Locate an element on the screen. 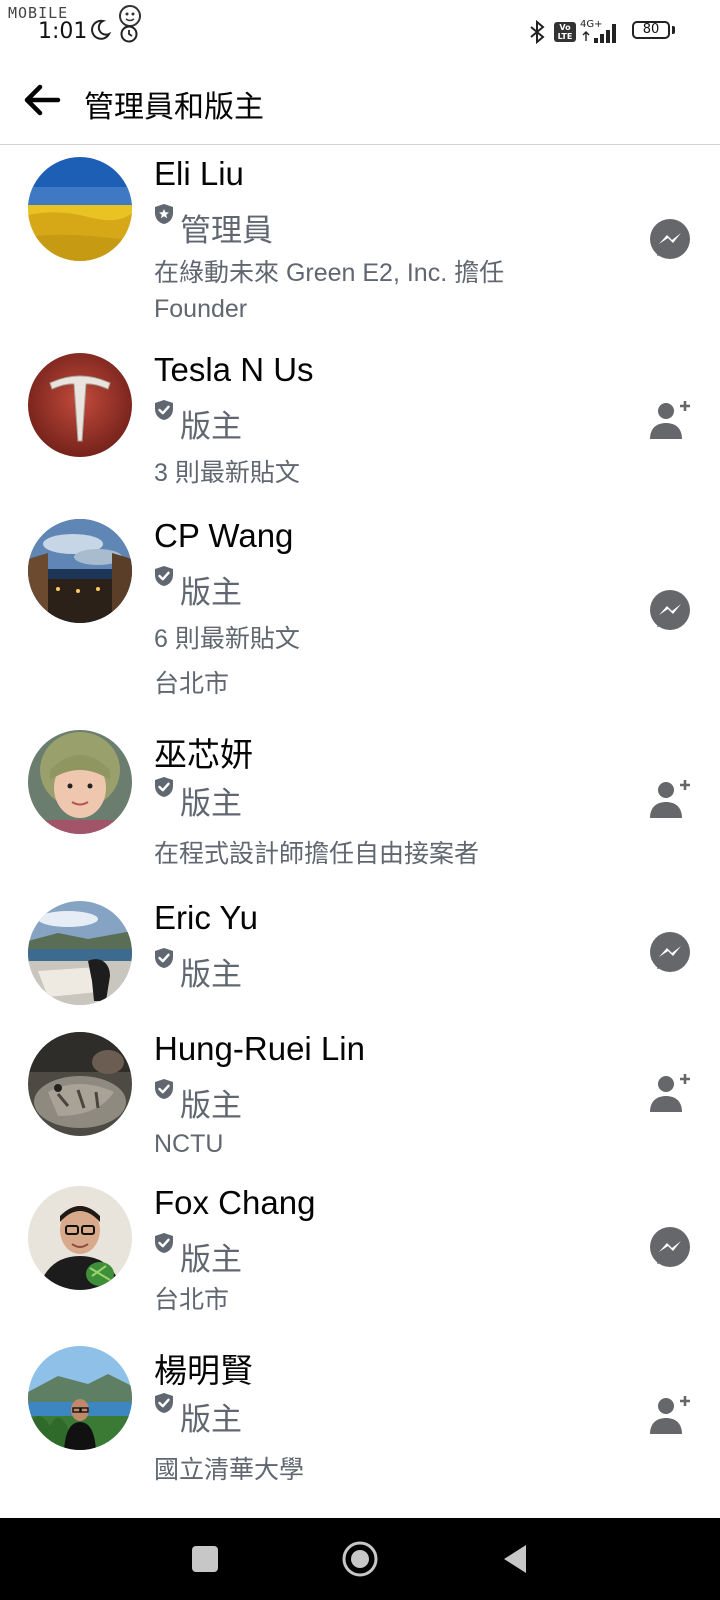 This screenshot has height=1600, width=720. back-triangle-icon is located at coordinates (515, 1559).